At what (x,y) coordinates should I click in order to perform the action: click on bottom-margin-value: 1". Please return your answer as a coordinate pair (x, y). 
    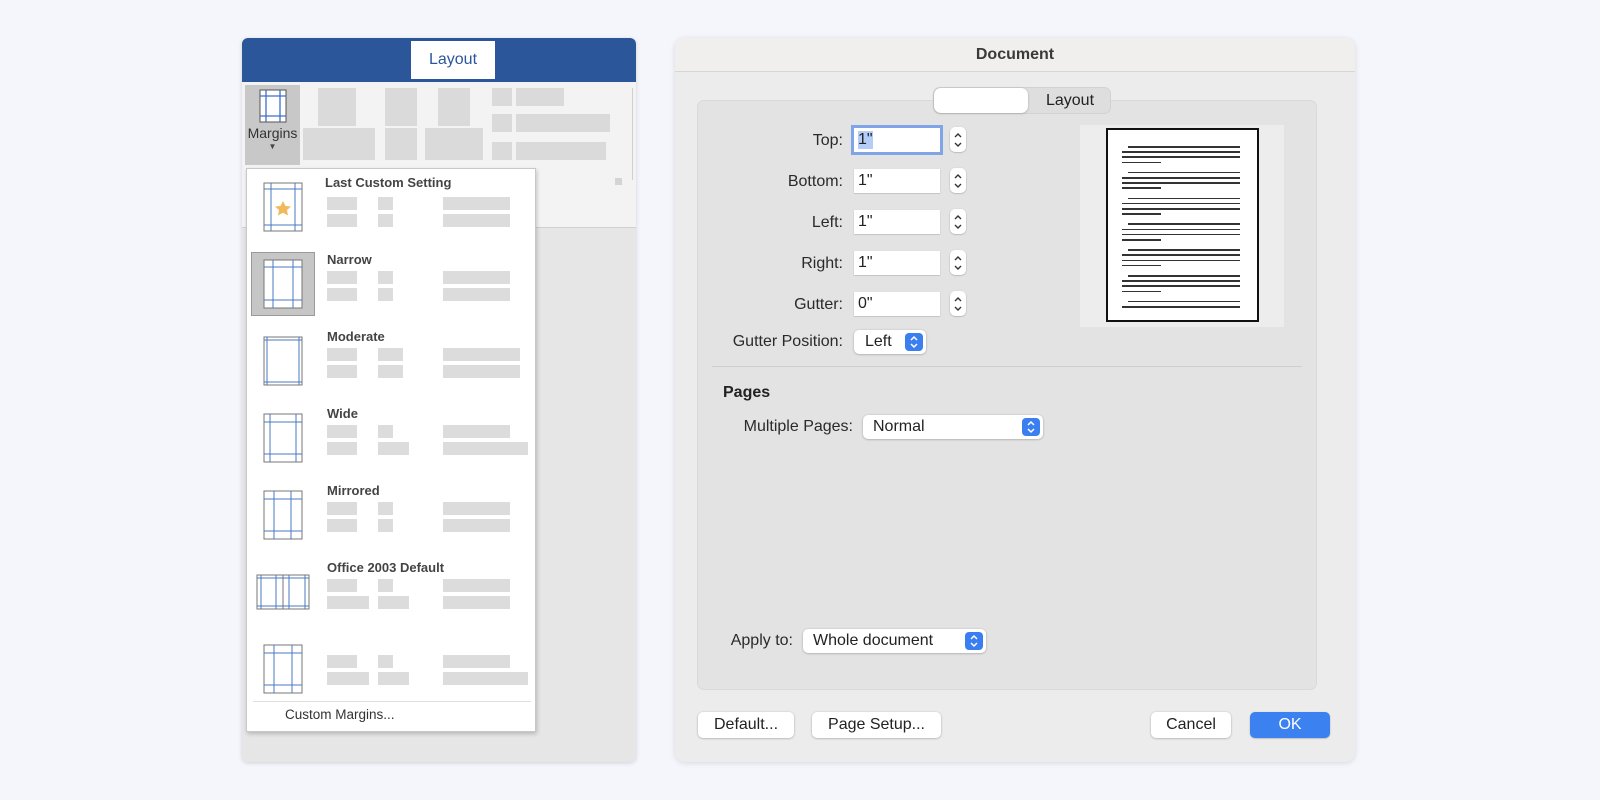
    Looking at the image, I should click on (865, 180).